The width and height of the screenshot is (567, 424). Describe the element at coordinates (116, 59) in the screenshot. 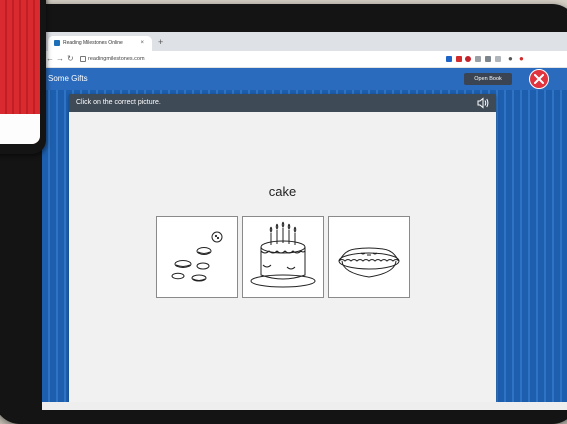

I see `address-bar: readingmilestones.com` at that location.